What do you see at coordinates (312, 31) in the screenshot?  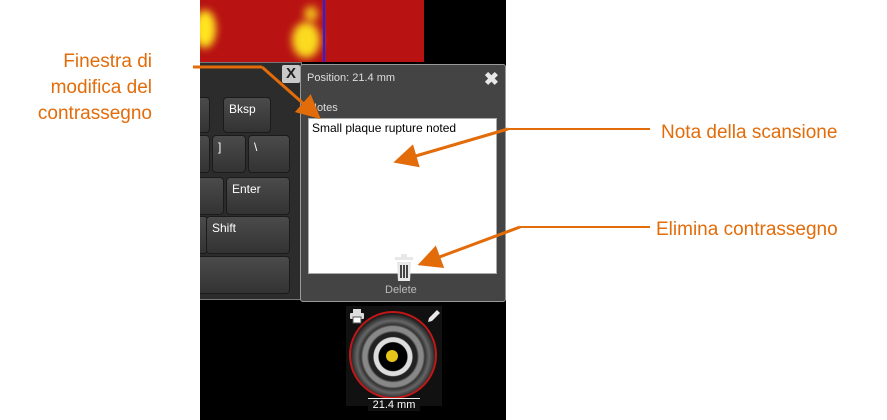 I see `longitudinal-heatmap` at bounding box center [312, 31].